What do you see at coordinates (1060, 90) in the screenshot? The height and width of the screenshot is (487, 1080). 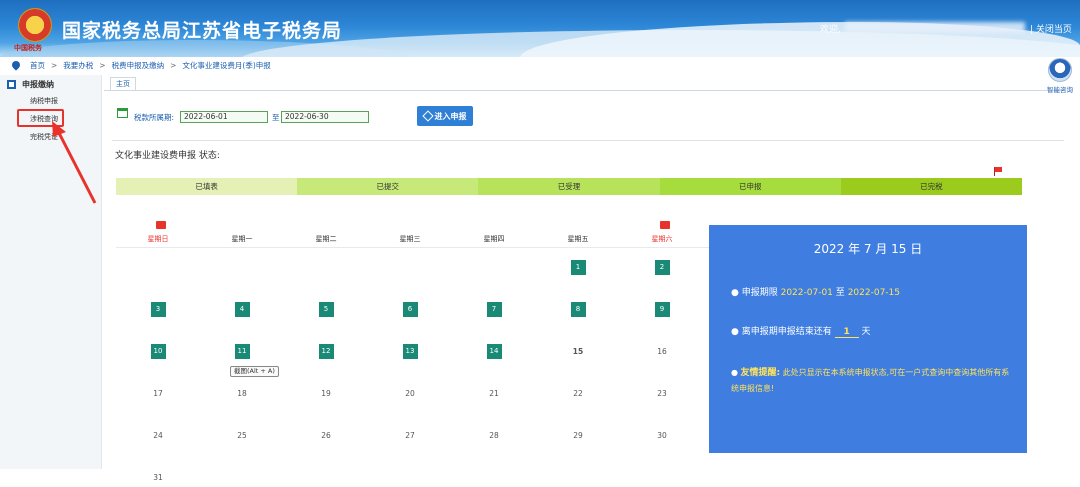 I see `smart-consult-label: 智能咨询` at bounding box center [1060, 90].